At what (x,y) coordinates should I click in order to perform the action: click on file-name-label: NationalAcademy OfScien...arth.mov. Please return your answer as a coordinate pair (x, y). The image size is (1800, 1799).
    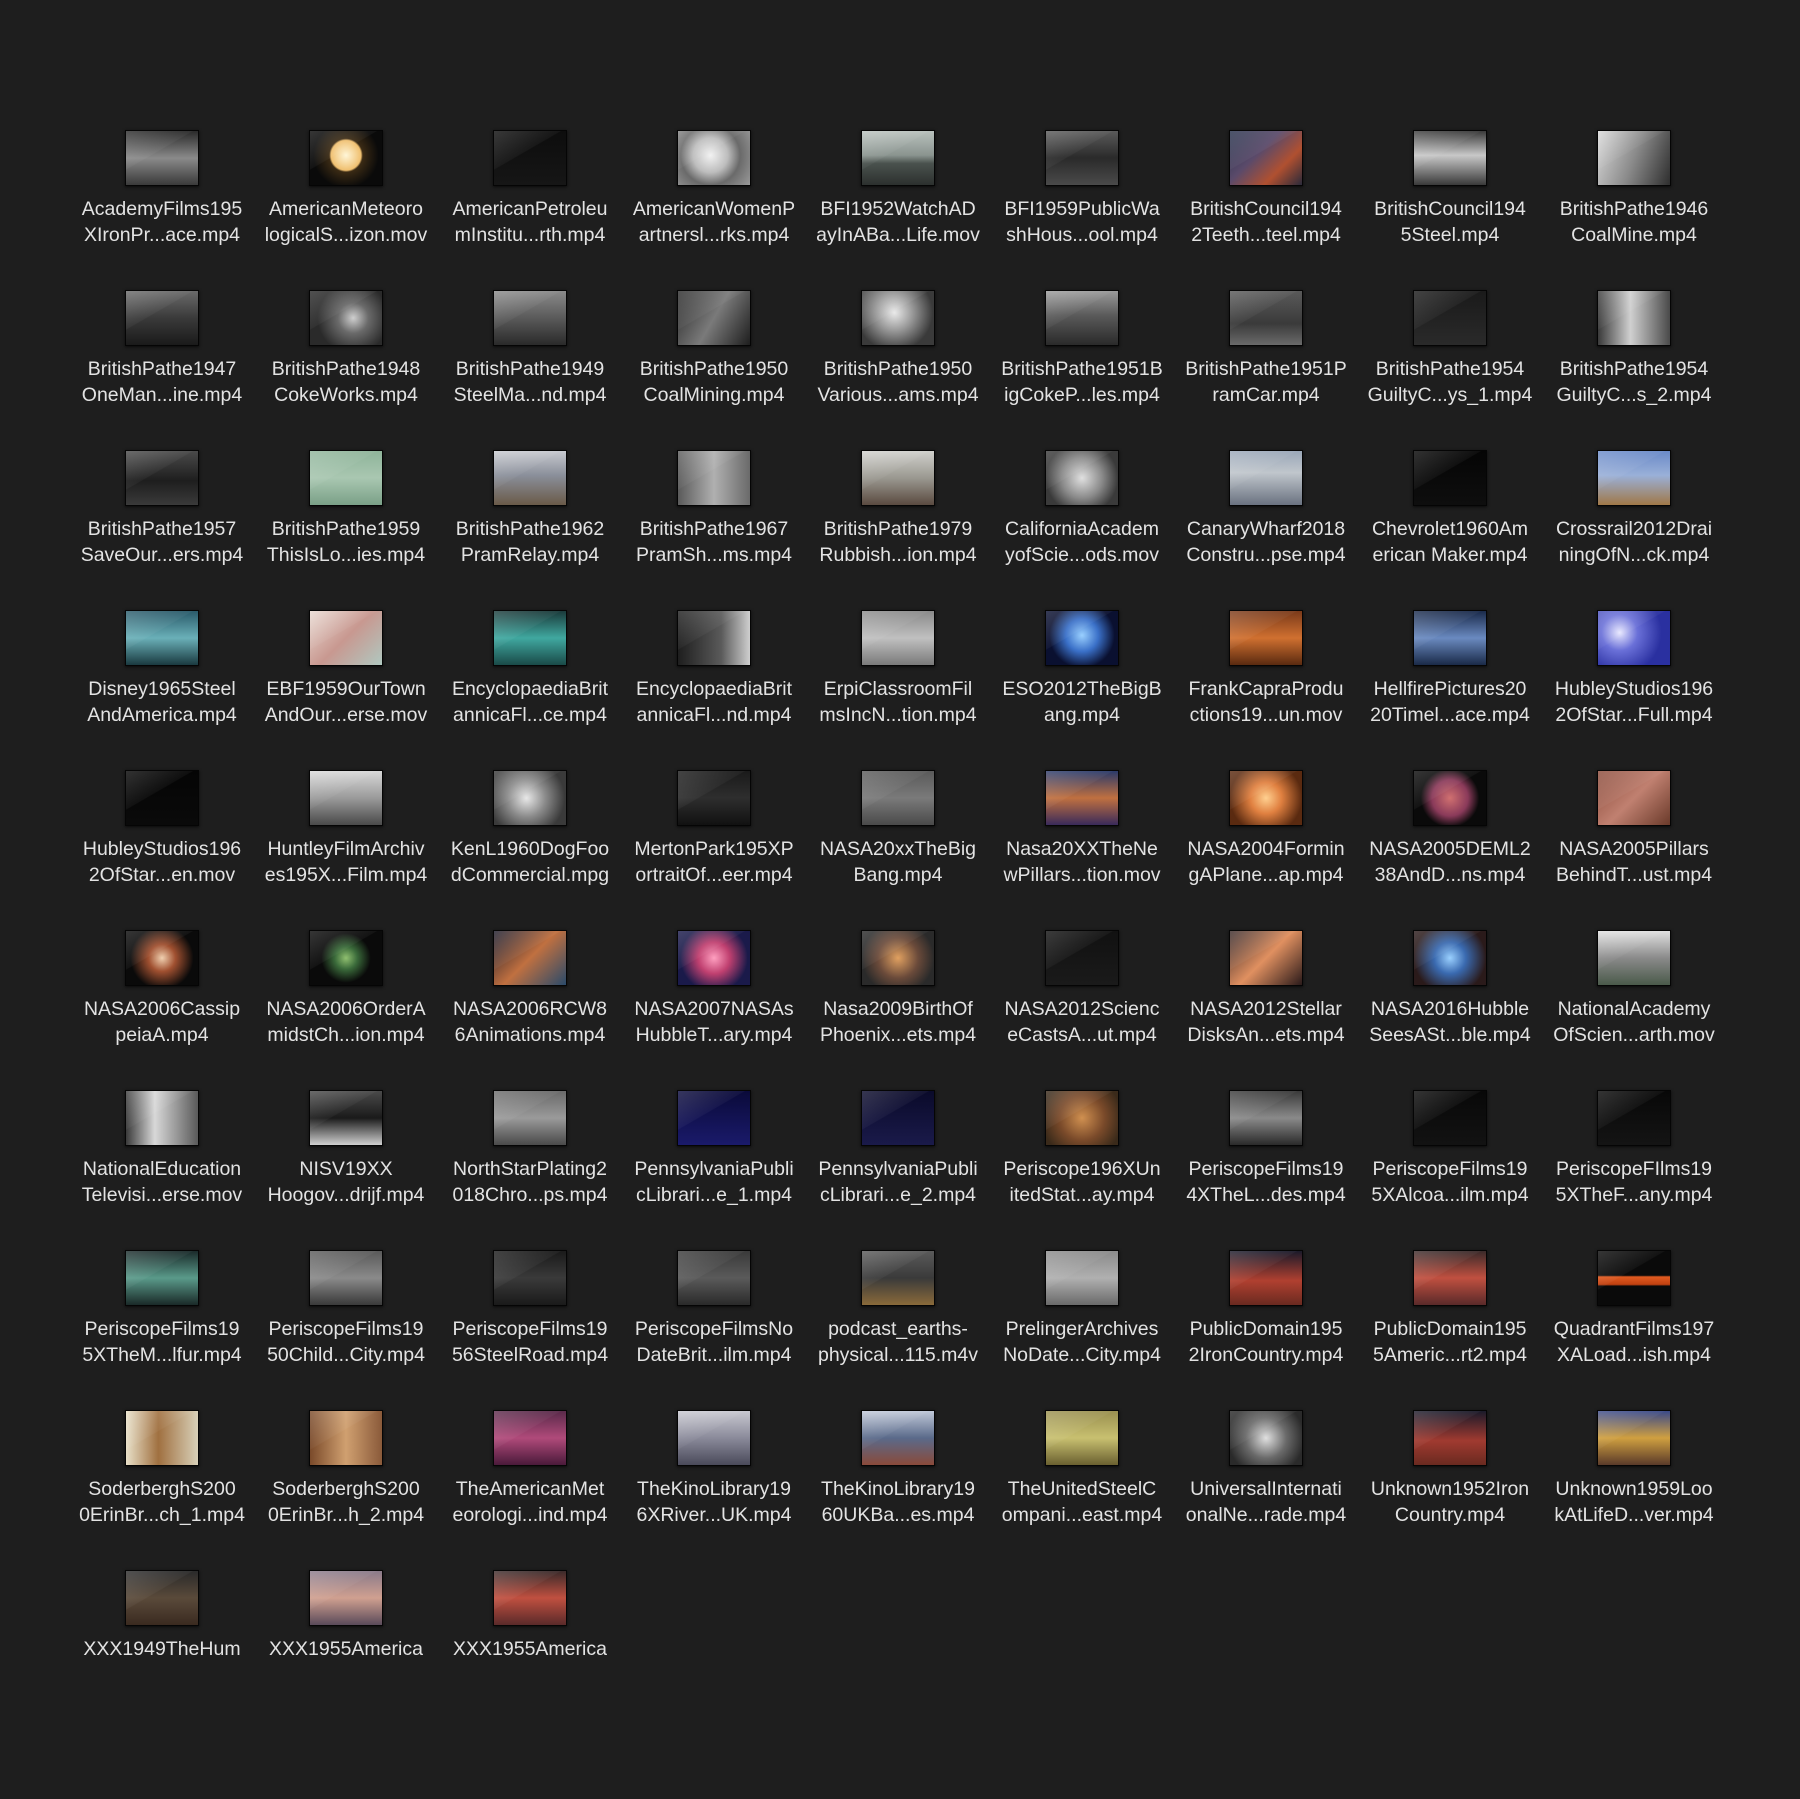
    Looking at the image, I should click on (1634, 1022).